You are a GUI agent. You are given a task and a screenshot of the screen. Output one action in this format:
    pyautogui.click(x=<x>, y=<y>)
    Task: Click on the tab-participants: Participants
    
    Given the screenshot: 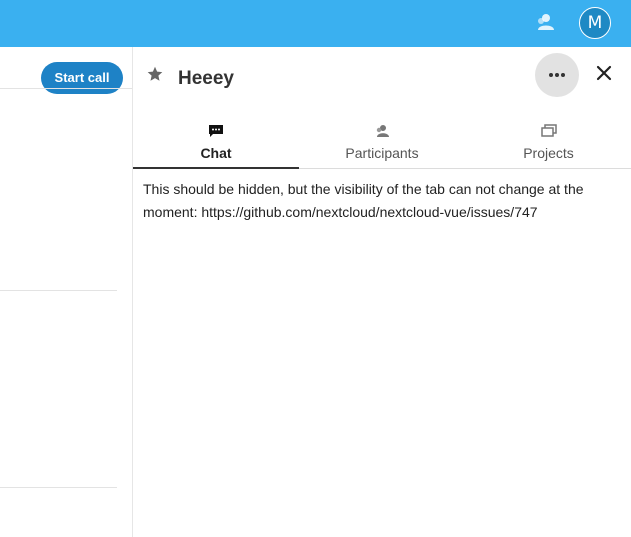 What is the action you would take?
    pyautogui.click(x=382, y=144)
    